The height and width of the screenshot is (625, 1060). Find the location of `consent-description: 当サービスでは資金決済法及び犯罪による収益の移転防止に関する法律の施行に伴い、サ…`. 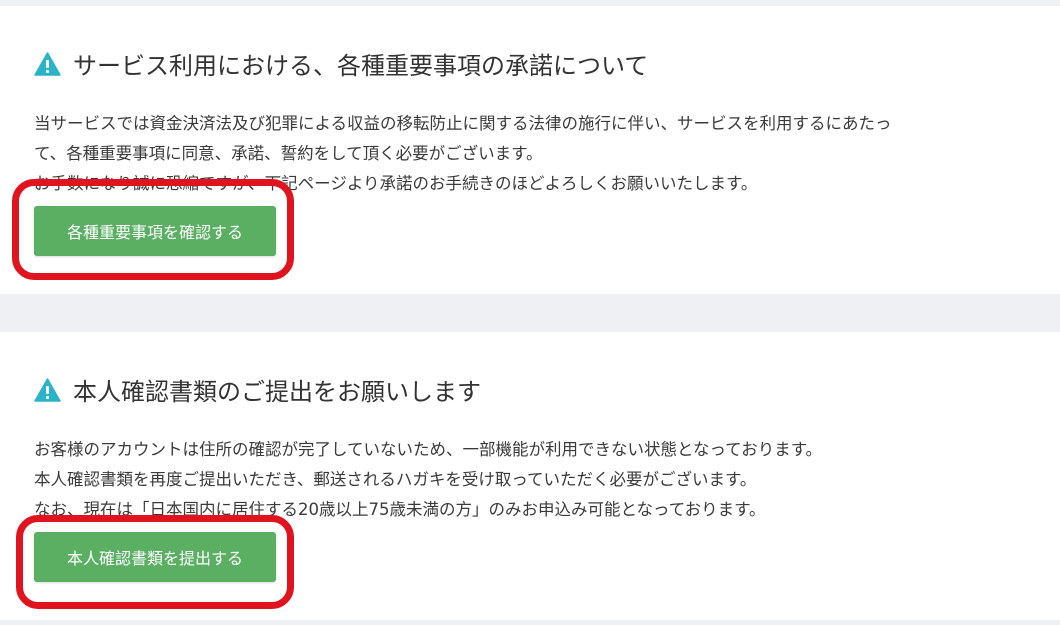

consent-description: 当サービスでは資金決済法及び犯罪による収益の移転防止に関する法律の施行に伴い、サ… is located at coordinates (463, 154).